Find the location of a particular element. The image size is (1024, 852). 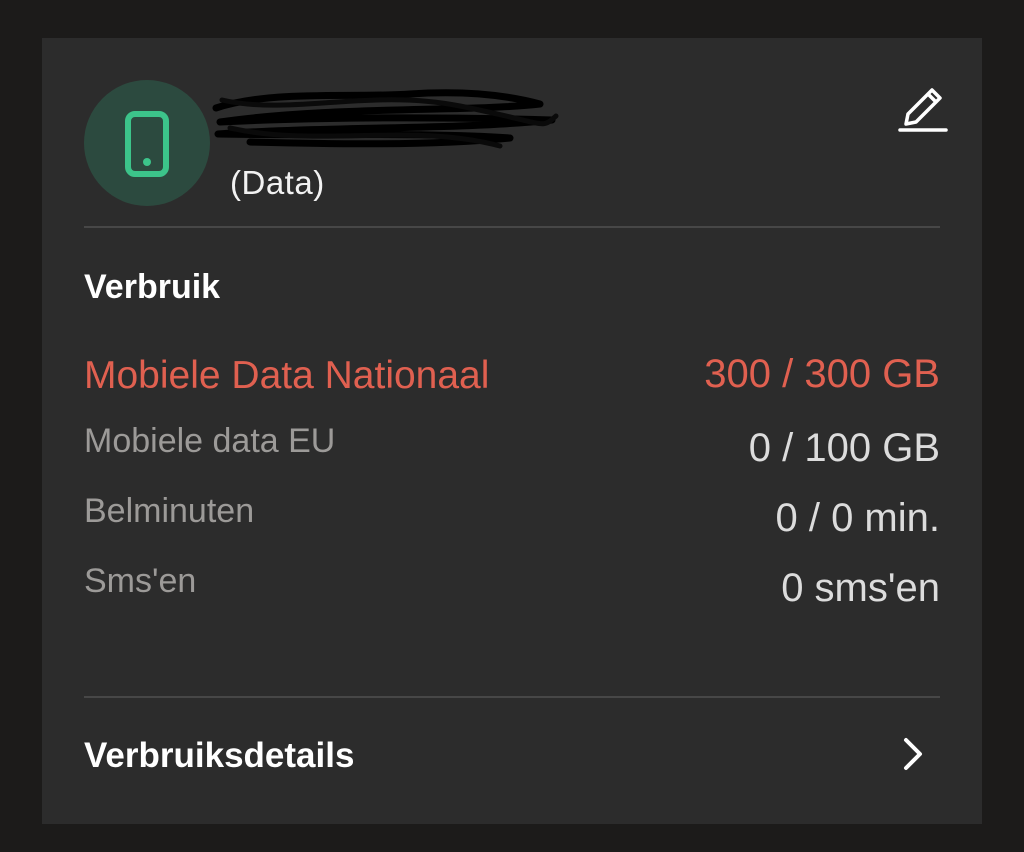

usage-row: Sms'en 0 sms'en is located at coordinates (512, 587).